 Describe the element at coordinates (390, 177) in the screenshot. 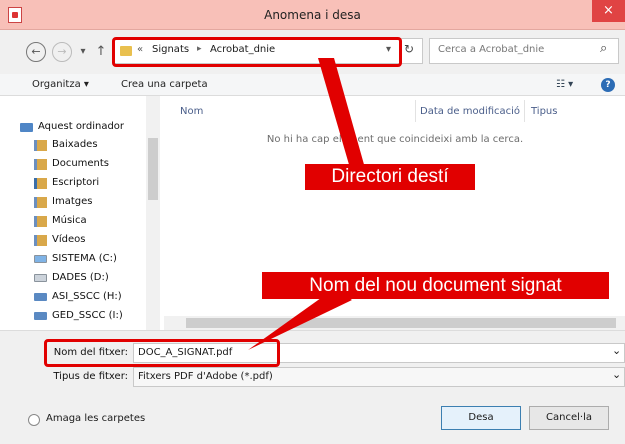

I see `folder-callout: Directori destí` at that location.